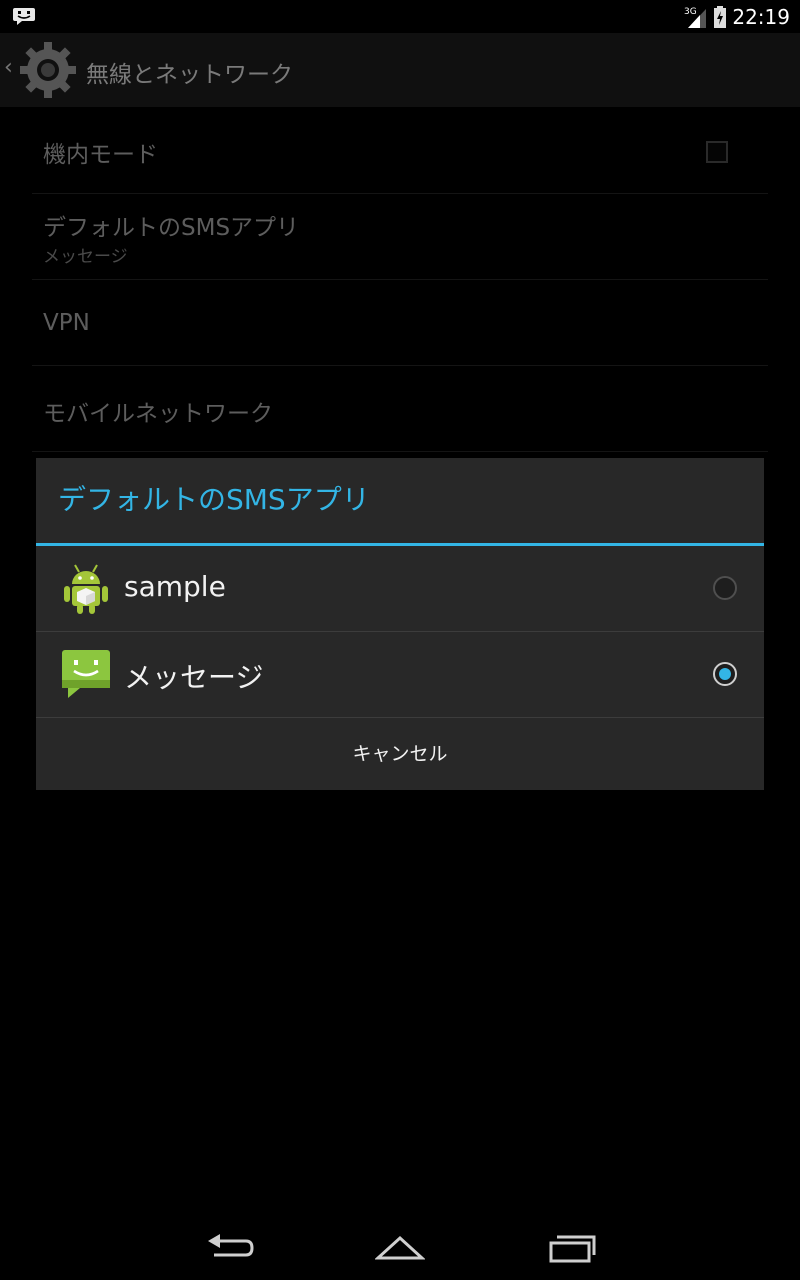 The width and height of the screenshot is (800, 1280). What do you see at coordinates (86, 674) in the screenshot?
I see `messaging-app-icon` at bounding box center [86, 674].